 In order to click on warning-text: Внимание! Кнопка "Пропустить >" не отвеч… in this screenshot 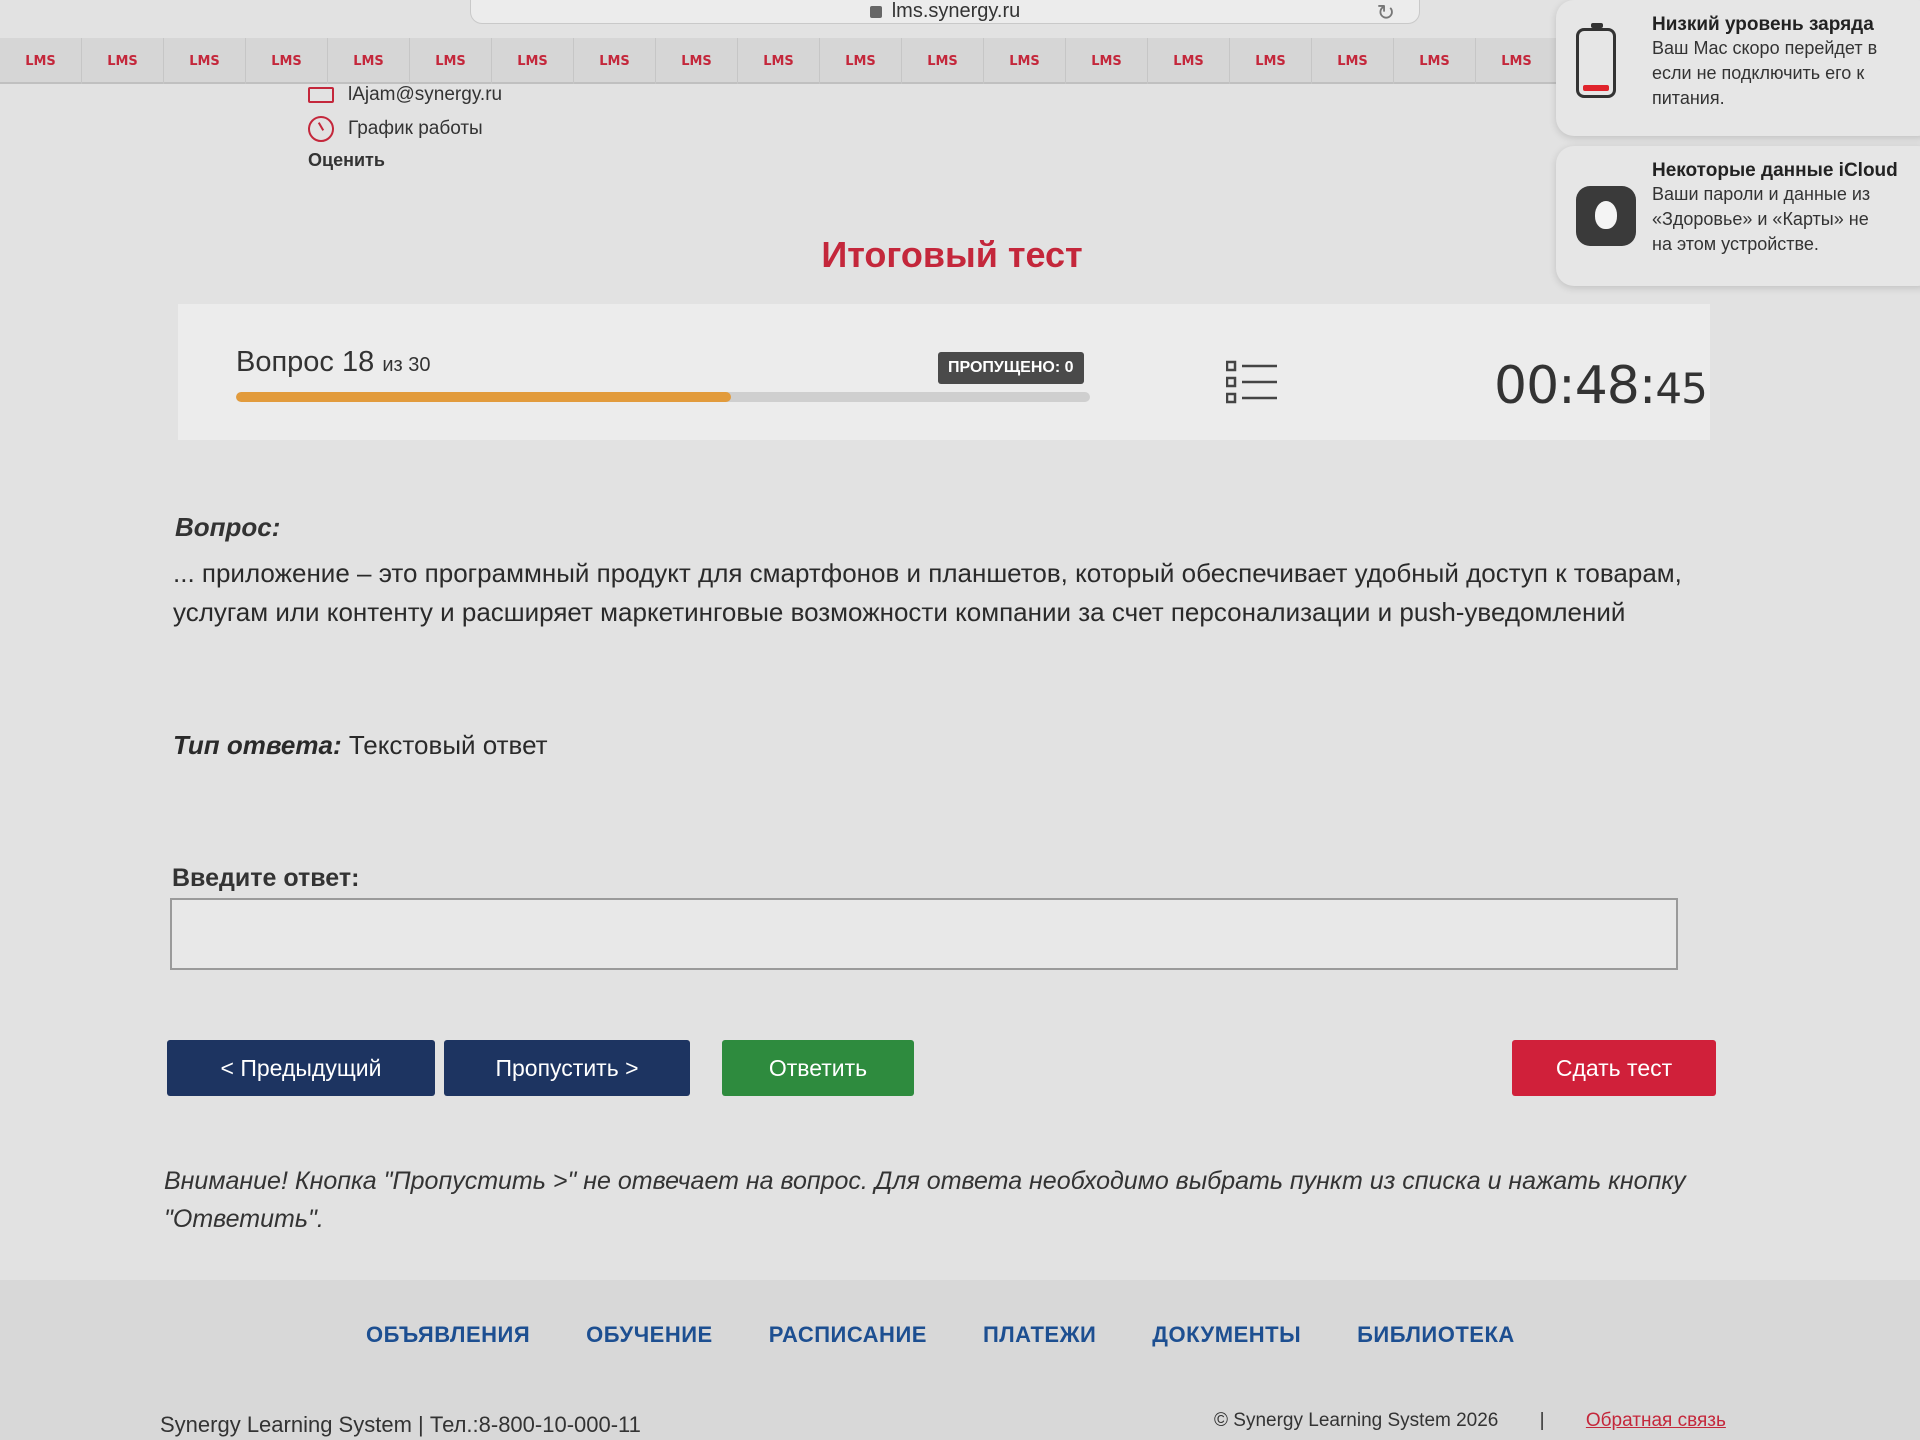, I will do `click(925, 1200)`.